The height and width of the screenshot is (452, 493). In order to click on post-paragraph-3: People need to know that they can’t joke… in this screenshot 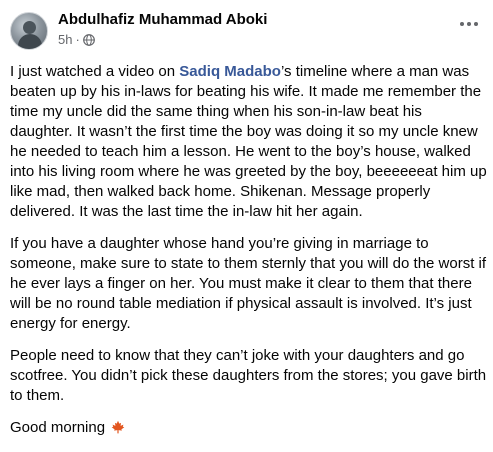, I will do `click(248, 375)`.